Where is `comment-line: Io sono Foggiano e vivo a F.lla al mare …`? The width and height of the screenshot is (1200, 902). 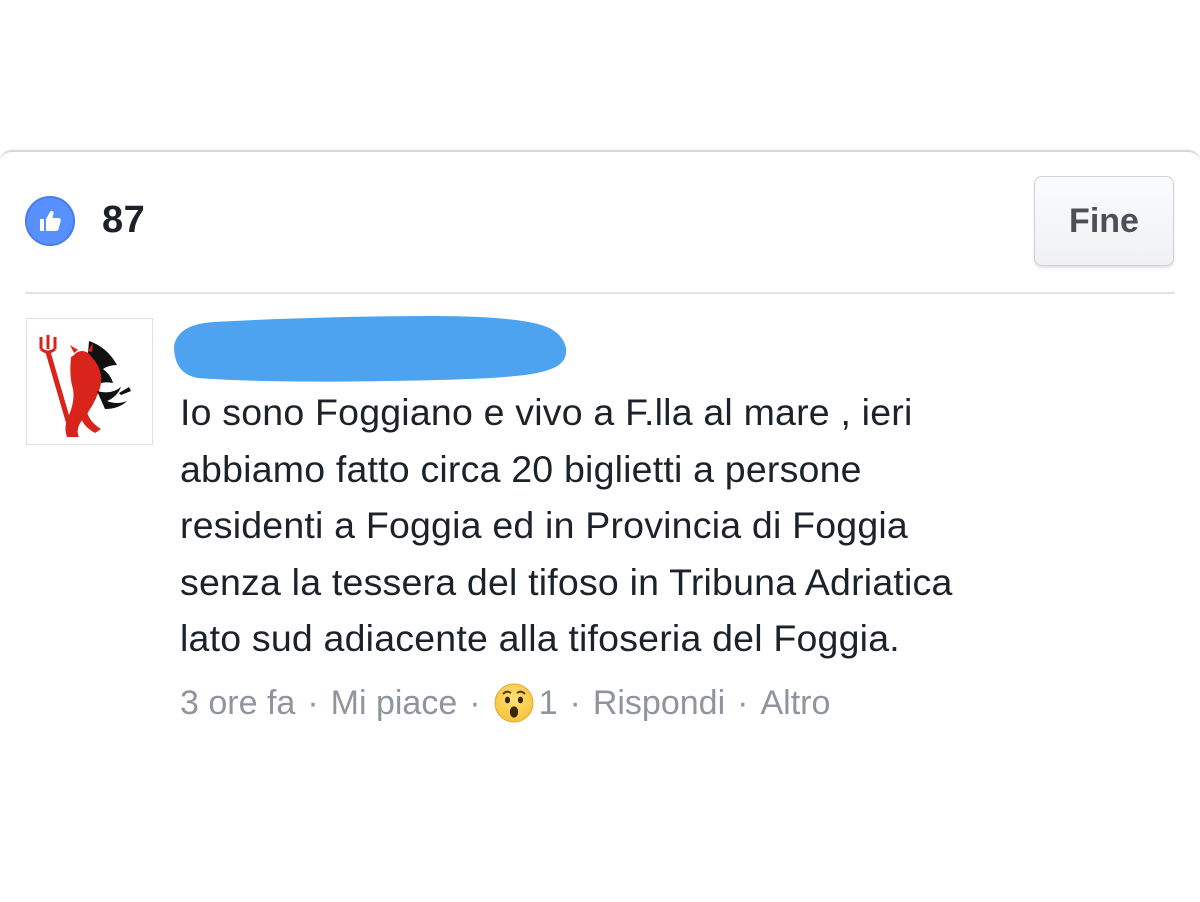
comment-line: Io sono Foggiano e vivo a F.lla al mare … is located at coordinates (546, 412).